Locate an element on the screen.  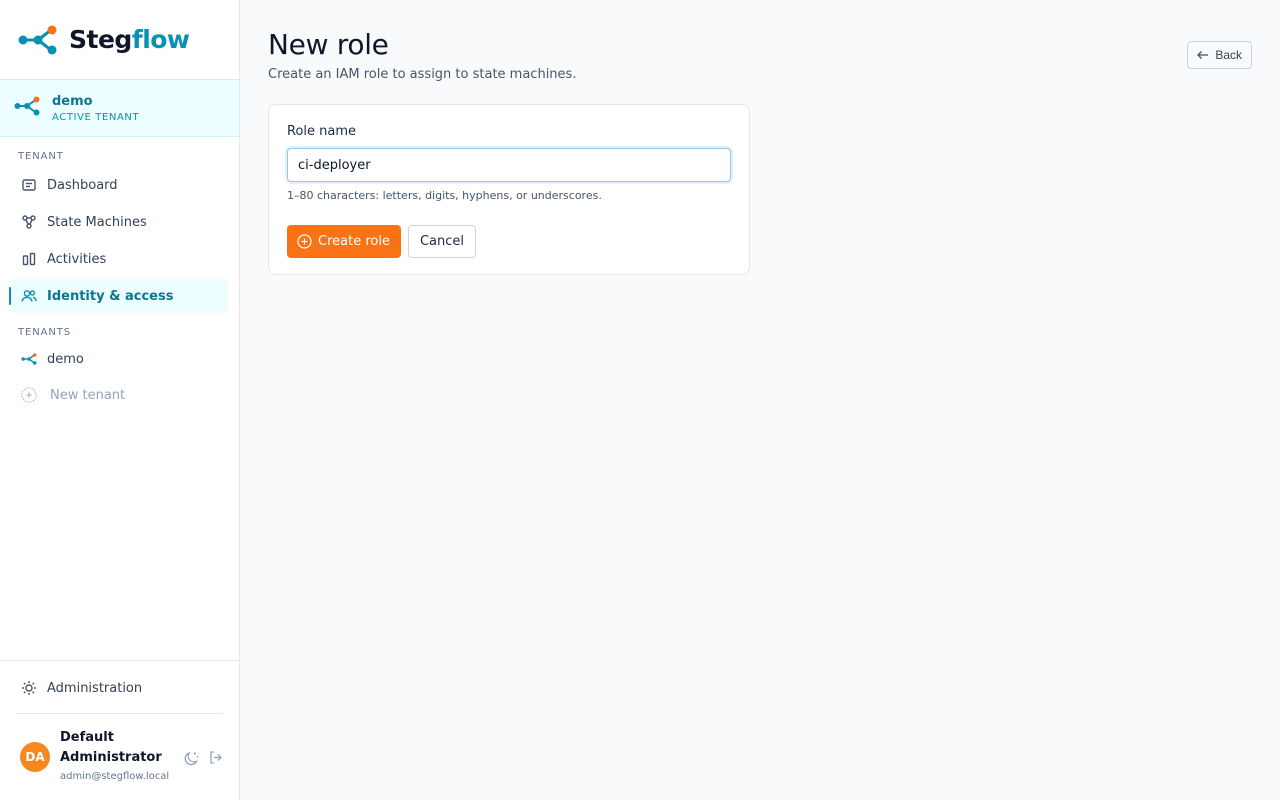
sidebar-item-administration: Administration is located at coordinates (119, 688).